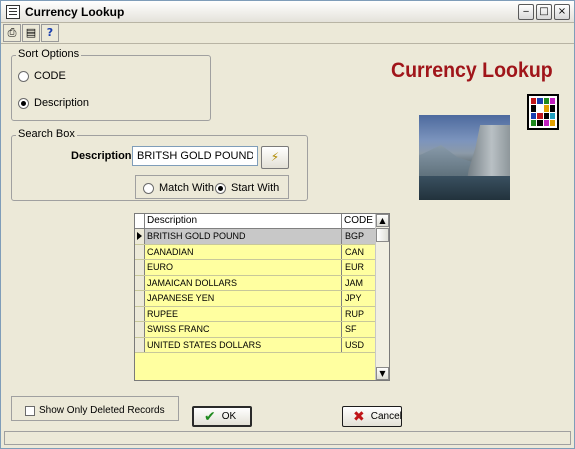 Image resolution: width=575 pixels, height=449 pixels. What do you see at coordinates (355, 344) in the screenshot?
I see `cell-code: USD` at bounding box center [355, 344].